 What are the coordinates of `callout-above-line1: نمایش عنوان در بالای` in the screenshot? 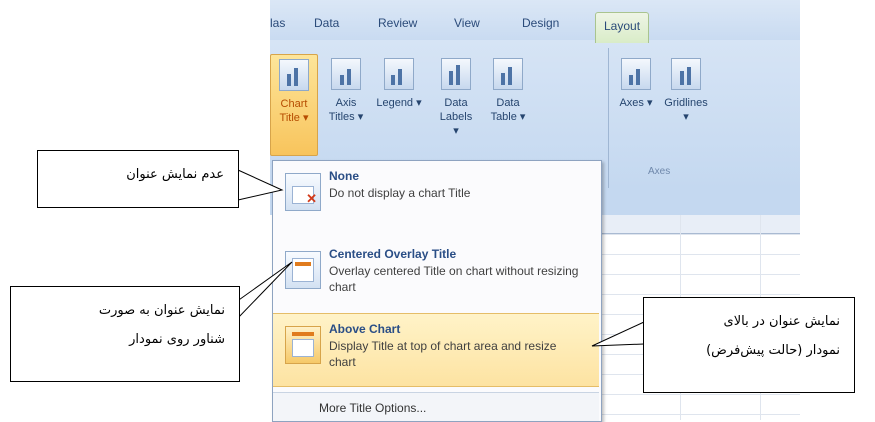 It's located at (781, 321).